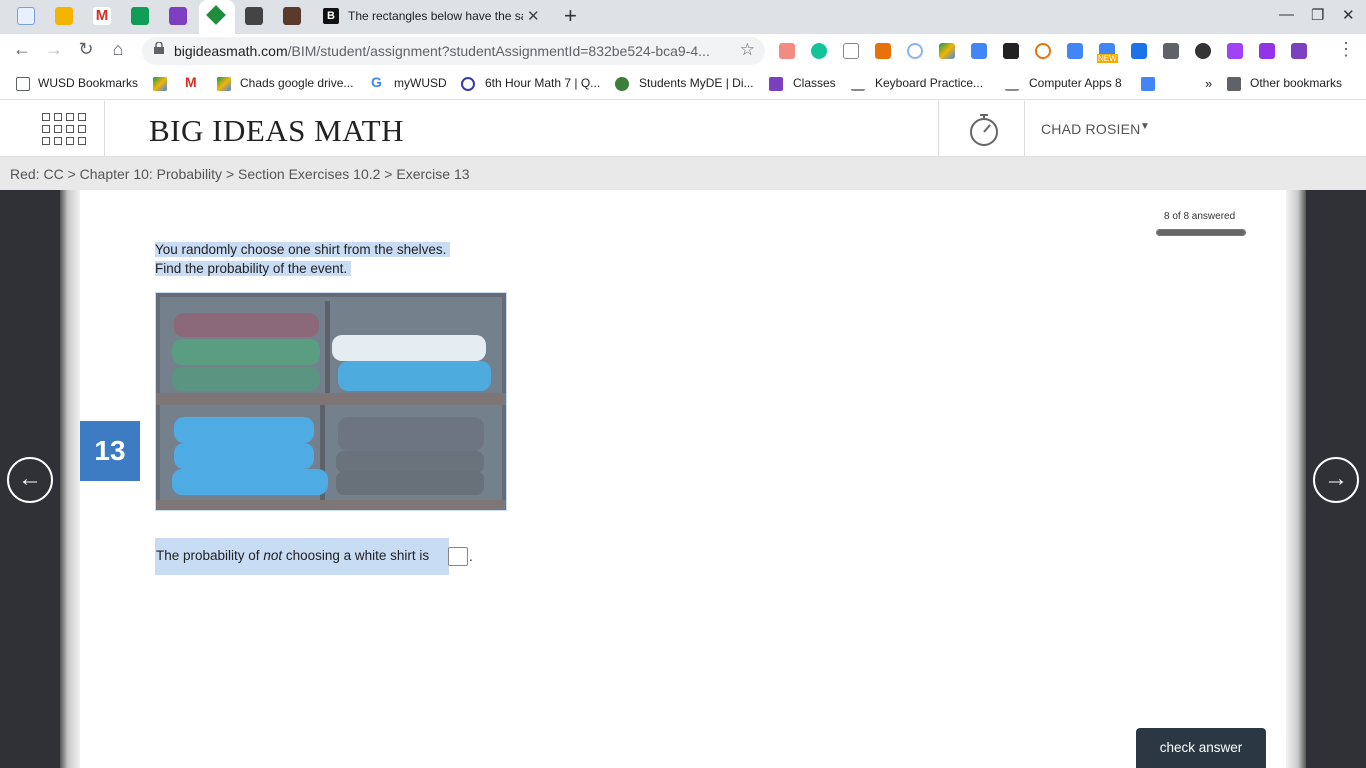 The width and height of the screenshot is (1366, 768). What do you see at coordinates (178, 16) in the screenshot?
I see `classroom-tab-icon` at bounding box center [178, 16].